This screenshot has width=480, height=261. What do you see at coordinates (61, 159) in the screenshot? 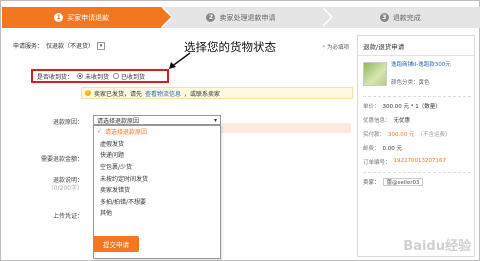
I see `amount-label: 需要退款金额：` at bounding box center [61, 159].